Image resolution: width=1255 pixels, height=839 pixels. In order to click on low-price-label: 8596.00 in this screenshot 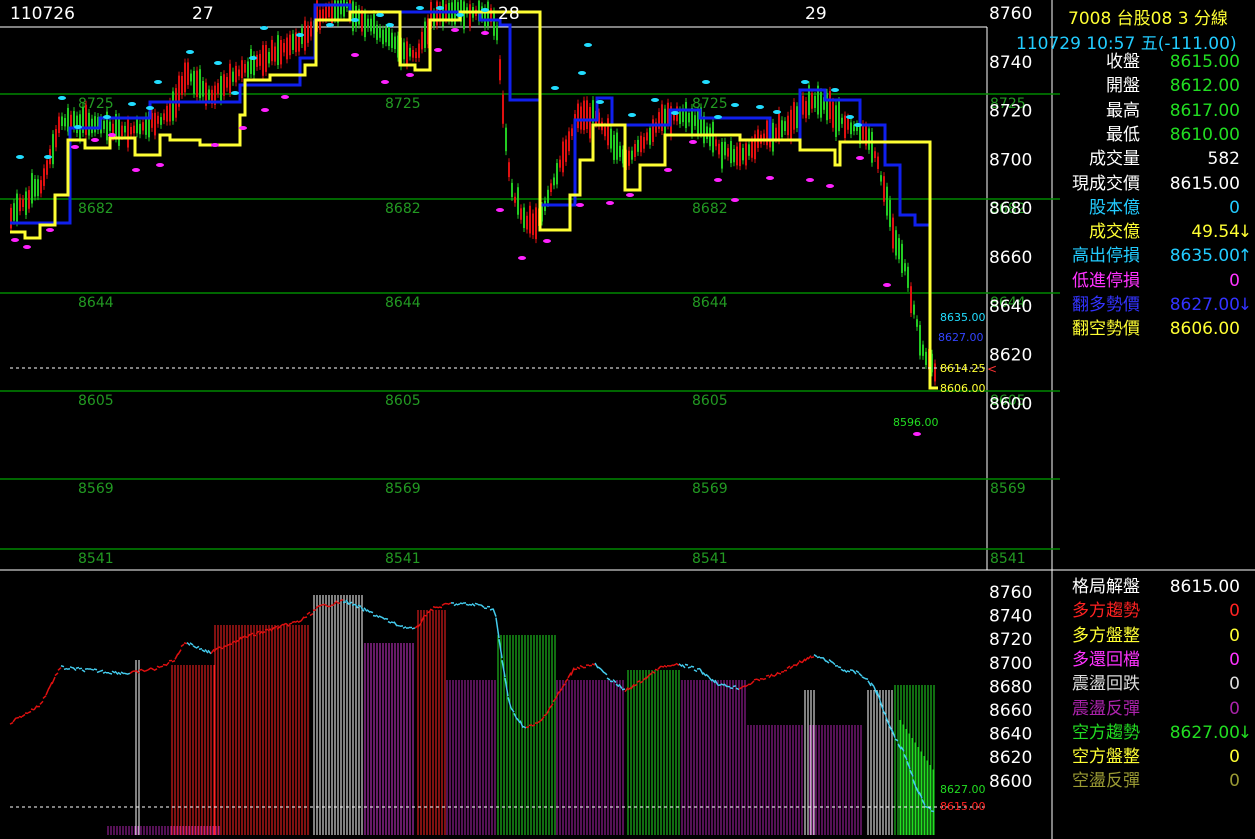, I will do `click(916, 422)`.